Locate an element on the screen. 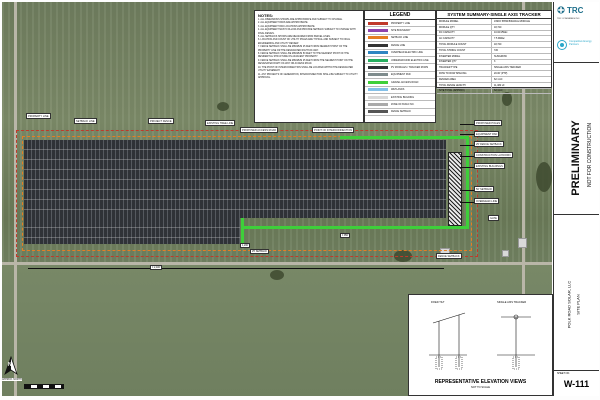 The width and height of the screenshot is (600, 400). legend-row: FENCE LINE is located at coordinates (400, 46).